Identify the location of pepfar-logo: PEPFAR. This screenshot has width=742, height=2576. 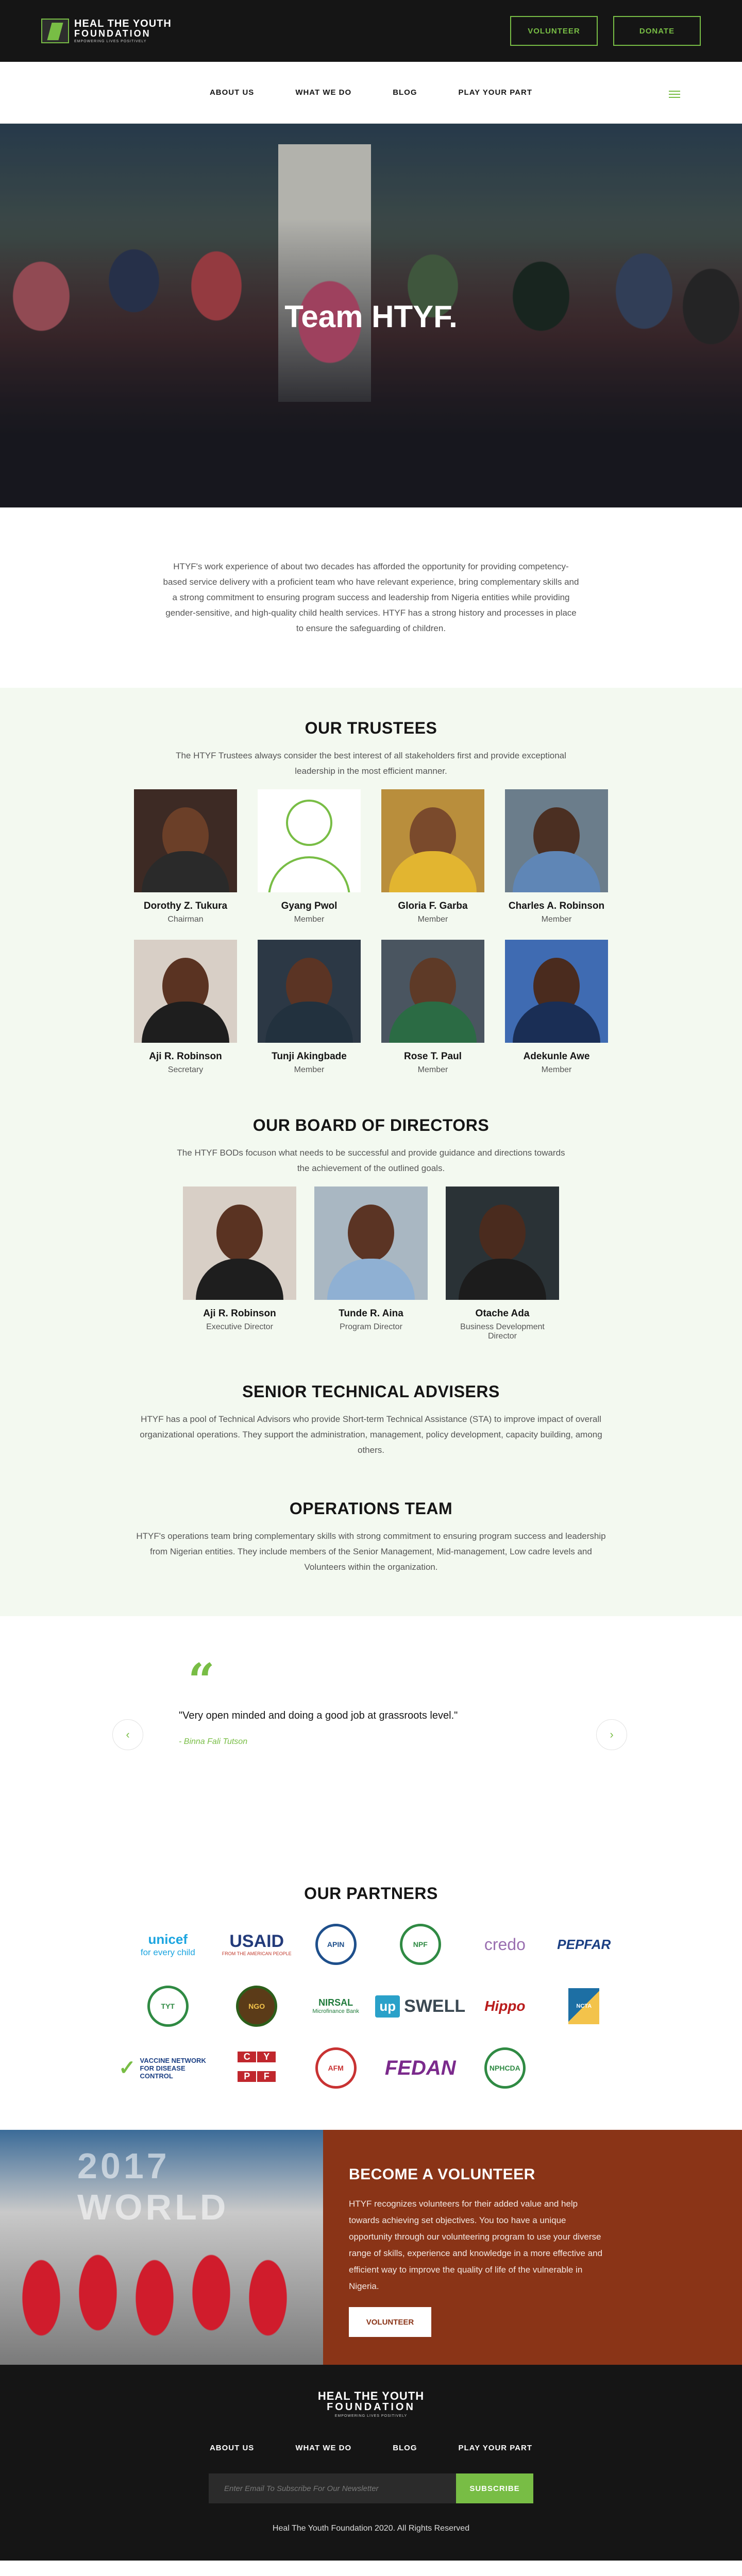
(584, 1944).